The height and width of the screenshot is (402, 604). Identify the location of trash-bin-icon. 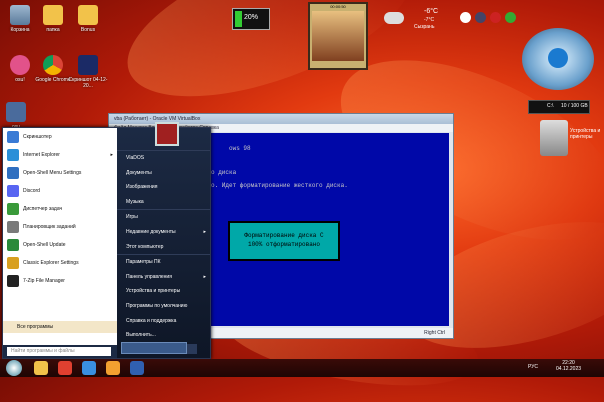
(554, 138).